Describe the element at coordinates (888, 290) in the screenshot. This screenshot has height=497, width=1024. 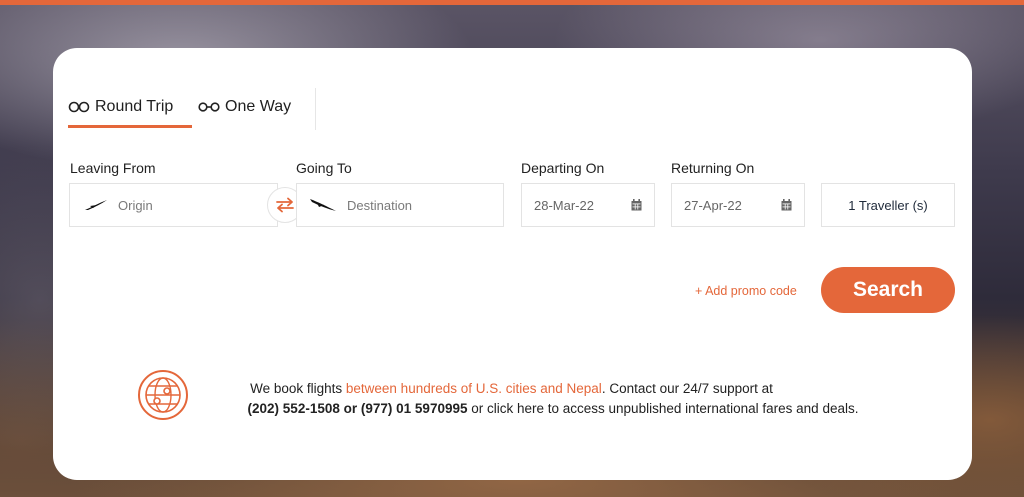
I see `search-button: Search` at that location.